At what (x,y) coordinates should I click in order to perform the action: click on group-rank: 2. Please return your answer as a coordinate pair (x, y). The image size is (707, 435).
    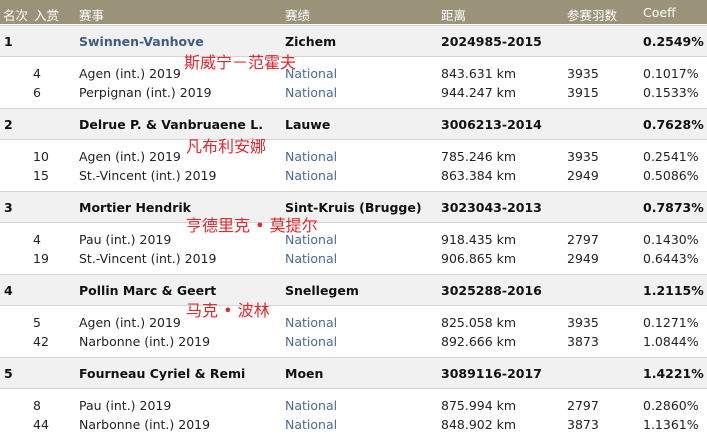
    Looking at the image, I should click on (8, 124).